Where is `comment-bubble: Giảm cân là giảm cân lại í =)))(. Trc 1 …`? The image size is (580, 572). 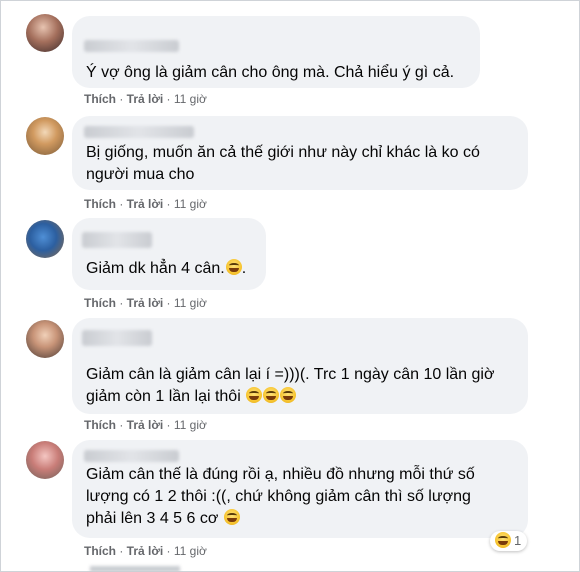 comment-bubble: Giảm cân là giảm cân lại í =)))(. Trc 1 … is located at coordinates (300, 366).